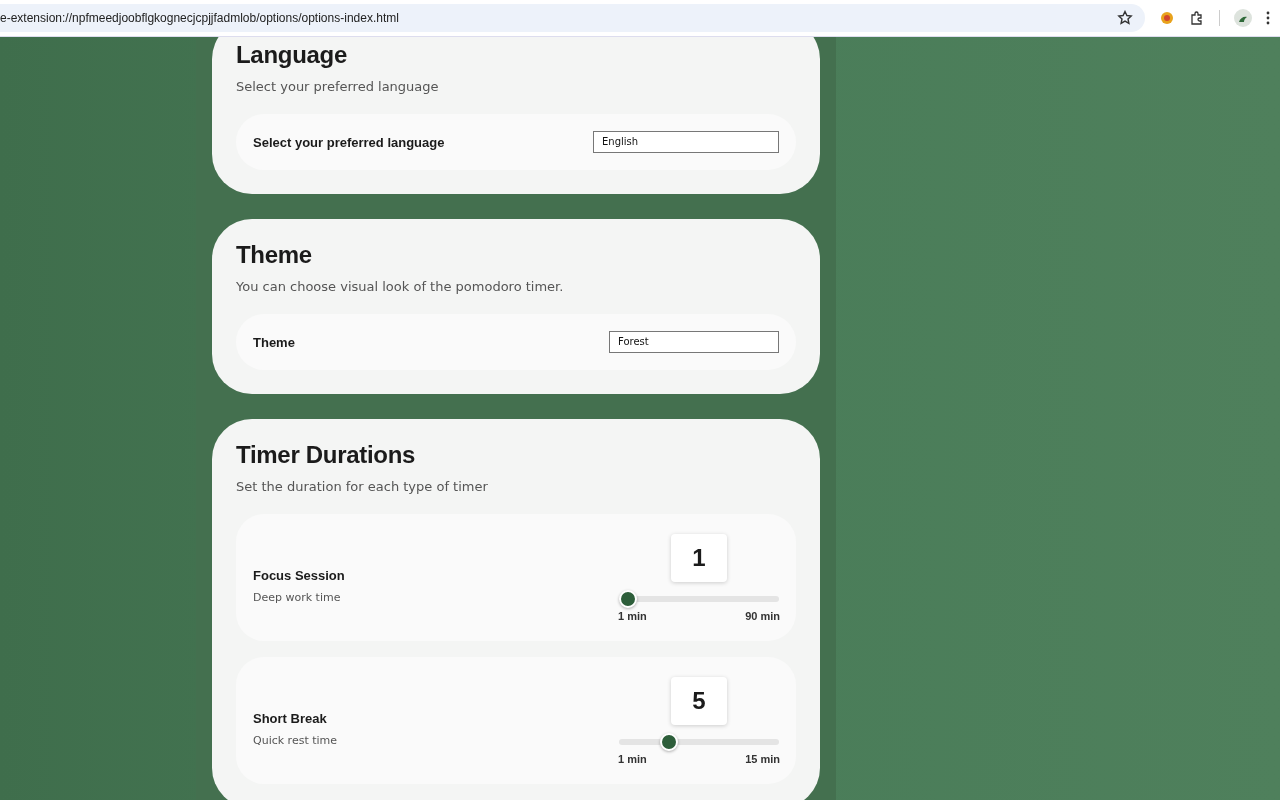 Image resolution: width=1280 pixels, height=800 pixels. I want to click on card-title: Language, so click(292, 55).